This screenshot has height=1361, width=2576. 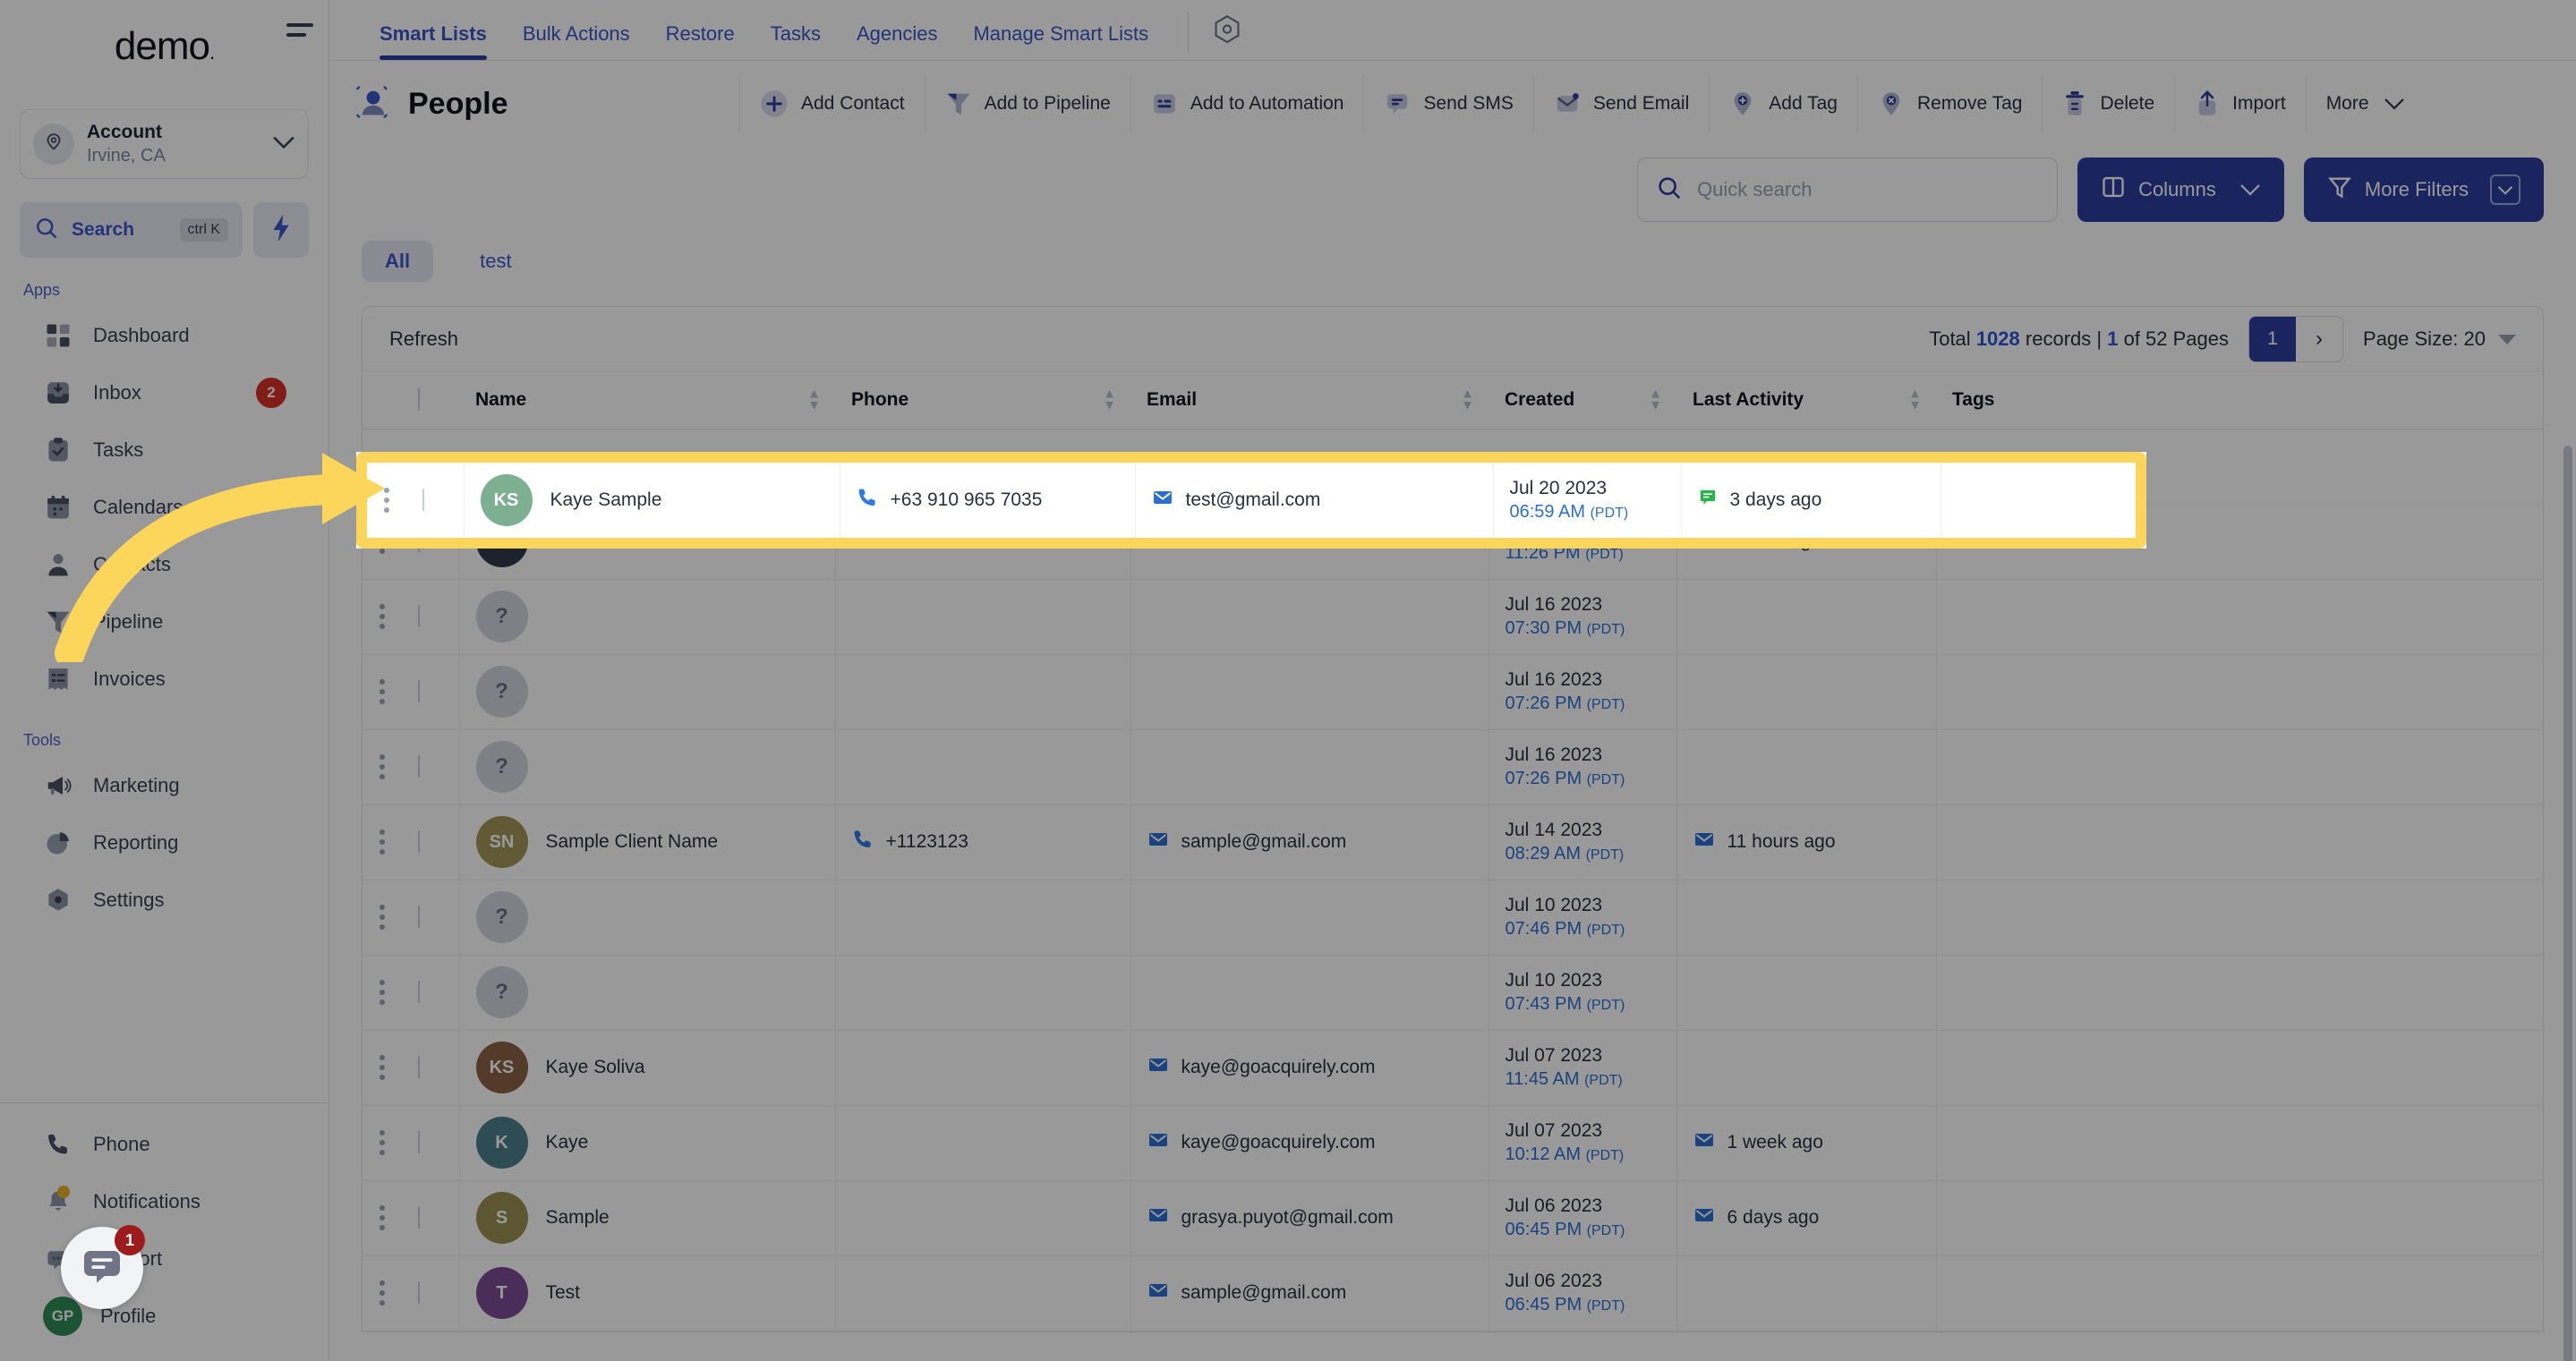 I want to click on send-email-button: Send Email, so click(x=1622, y=103).